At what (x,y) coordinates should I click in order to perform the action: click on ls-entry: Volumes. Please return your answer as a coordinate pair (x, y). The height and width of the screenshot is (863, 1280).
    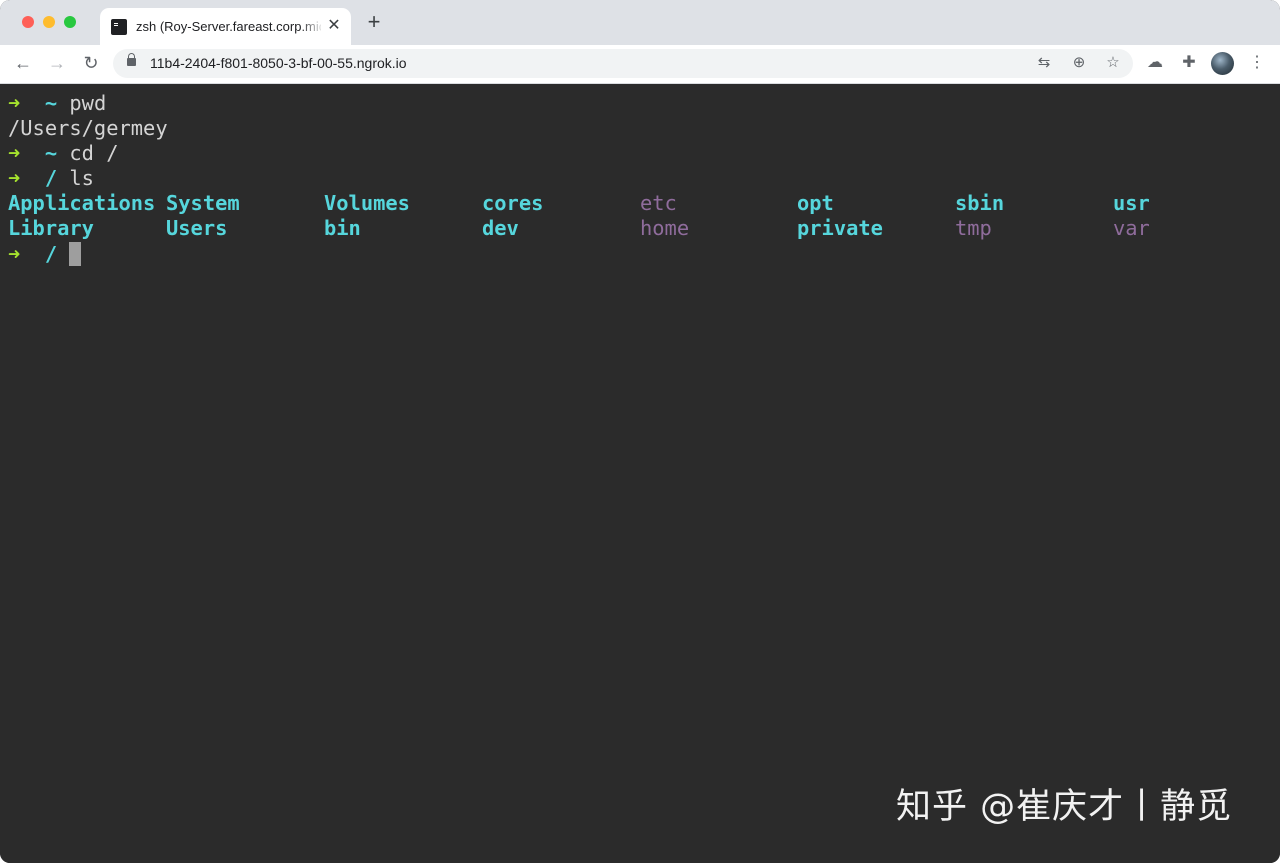
    Looking at the image, I should click on (367, 203).